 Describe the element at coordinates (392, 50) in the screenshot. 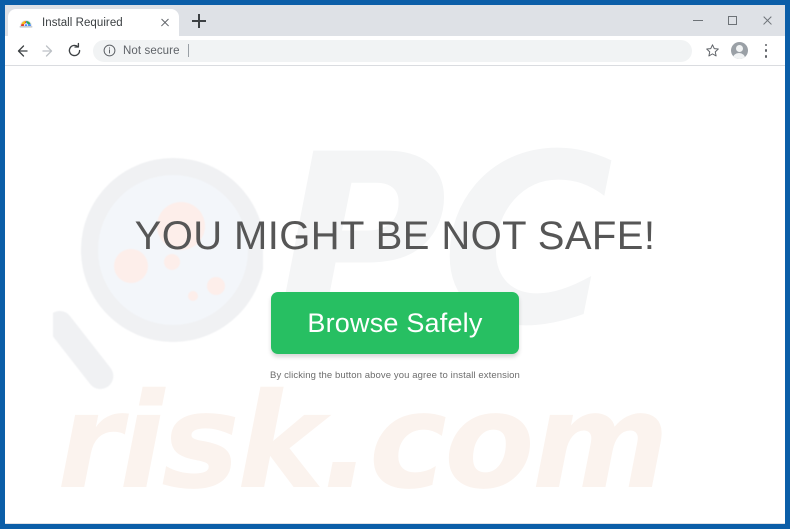

I see `address-bar: Not secure` at that location.